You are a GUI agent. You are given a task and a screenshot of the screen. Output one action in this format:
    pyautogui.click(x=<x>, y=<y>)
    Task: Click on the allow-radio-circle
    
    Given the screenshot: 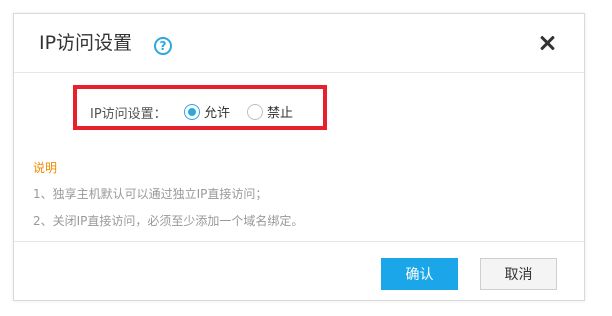 What is the action you would take?
    pyautogui.click(x=192, y=111)
    